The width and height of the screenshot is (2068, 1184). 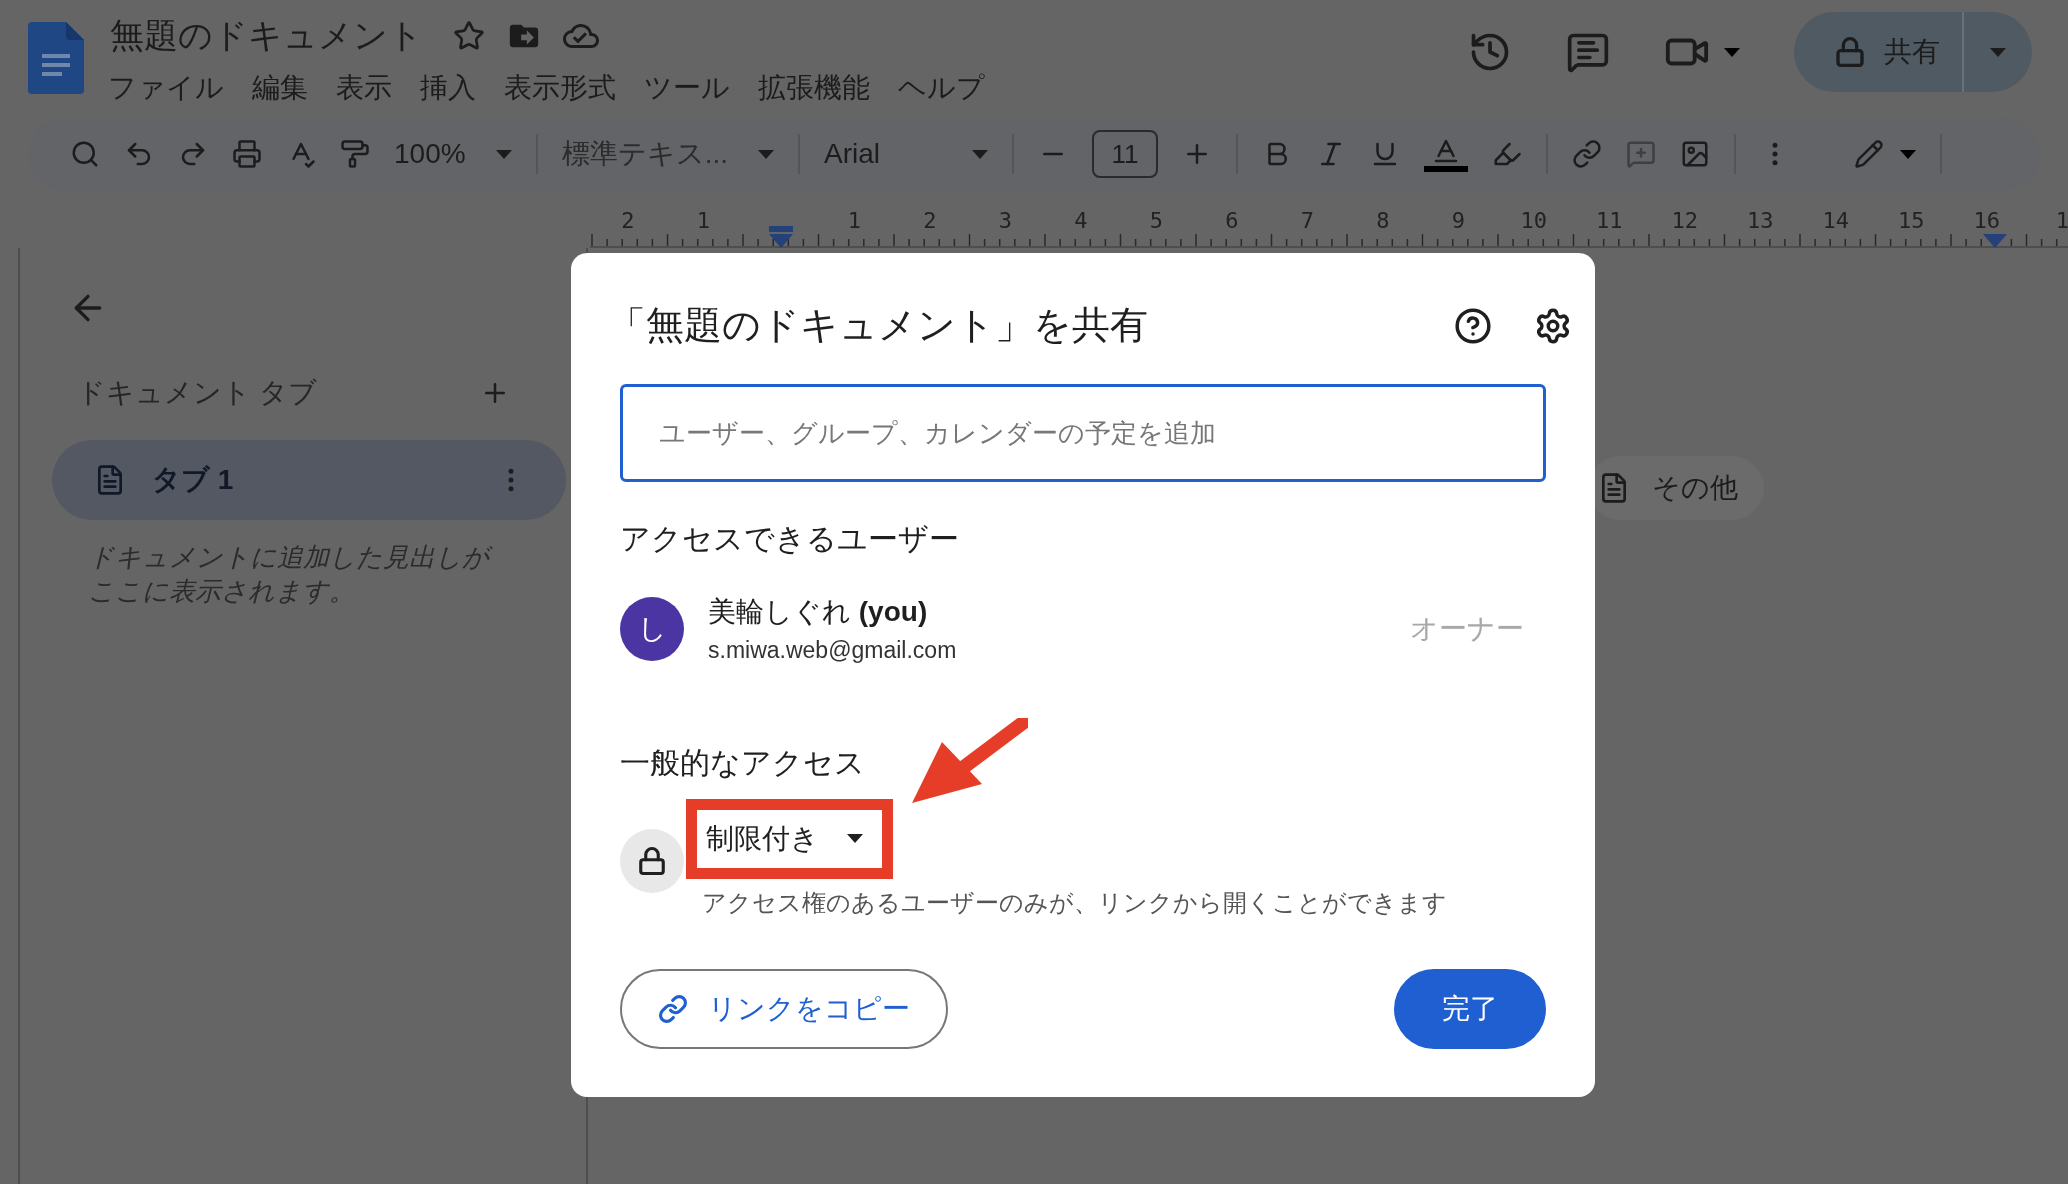 What do you see at coordinates (85, 154) in the screenshot?
I see `search-icon` at bounding box center [85, 154].